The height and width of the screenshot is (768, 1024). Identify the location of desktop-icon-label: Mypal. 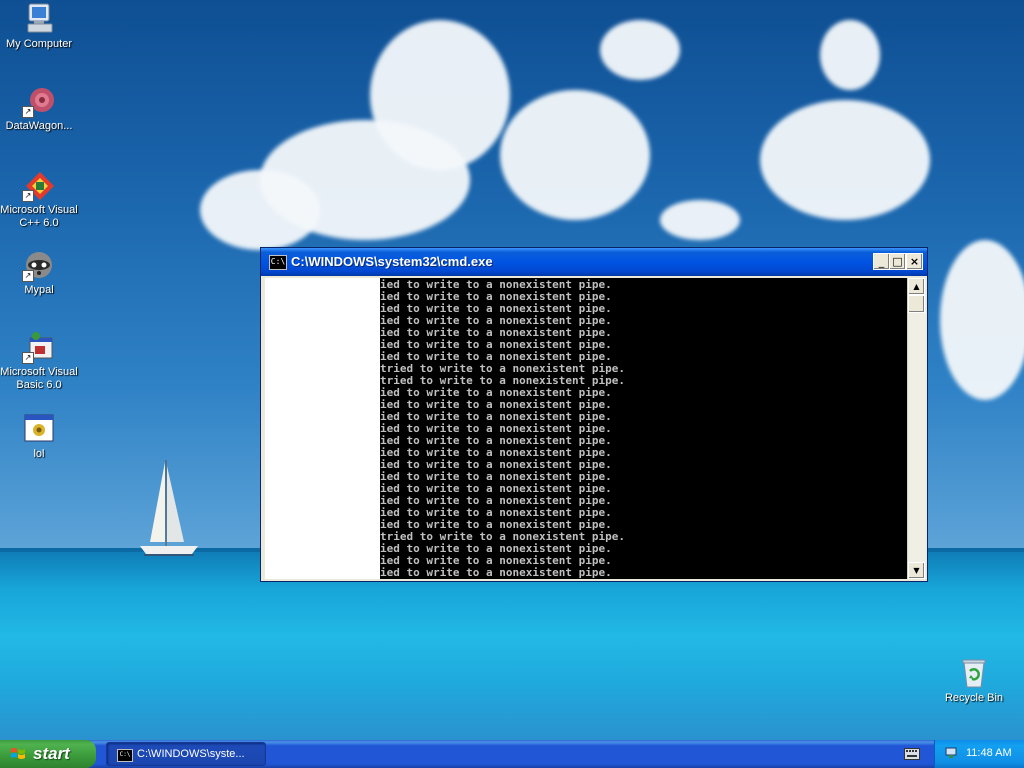
(39, 290).